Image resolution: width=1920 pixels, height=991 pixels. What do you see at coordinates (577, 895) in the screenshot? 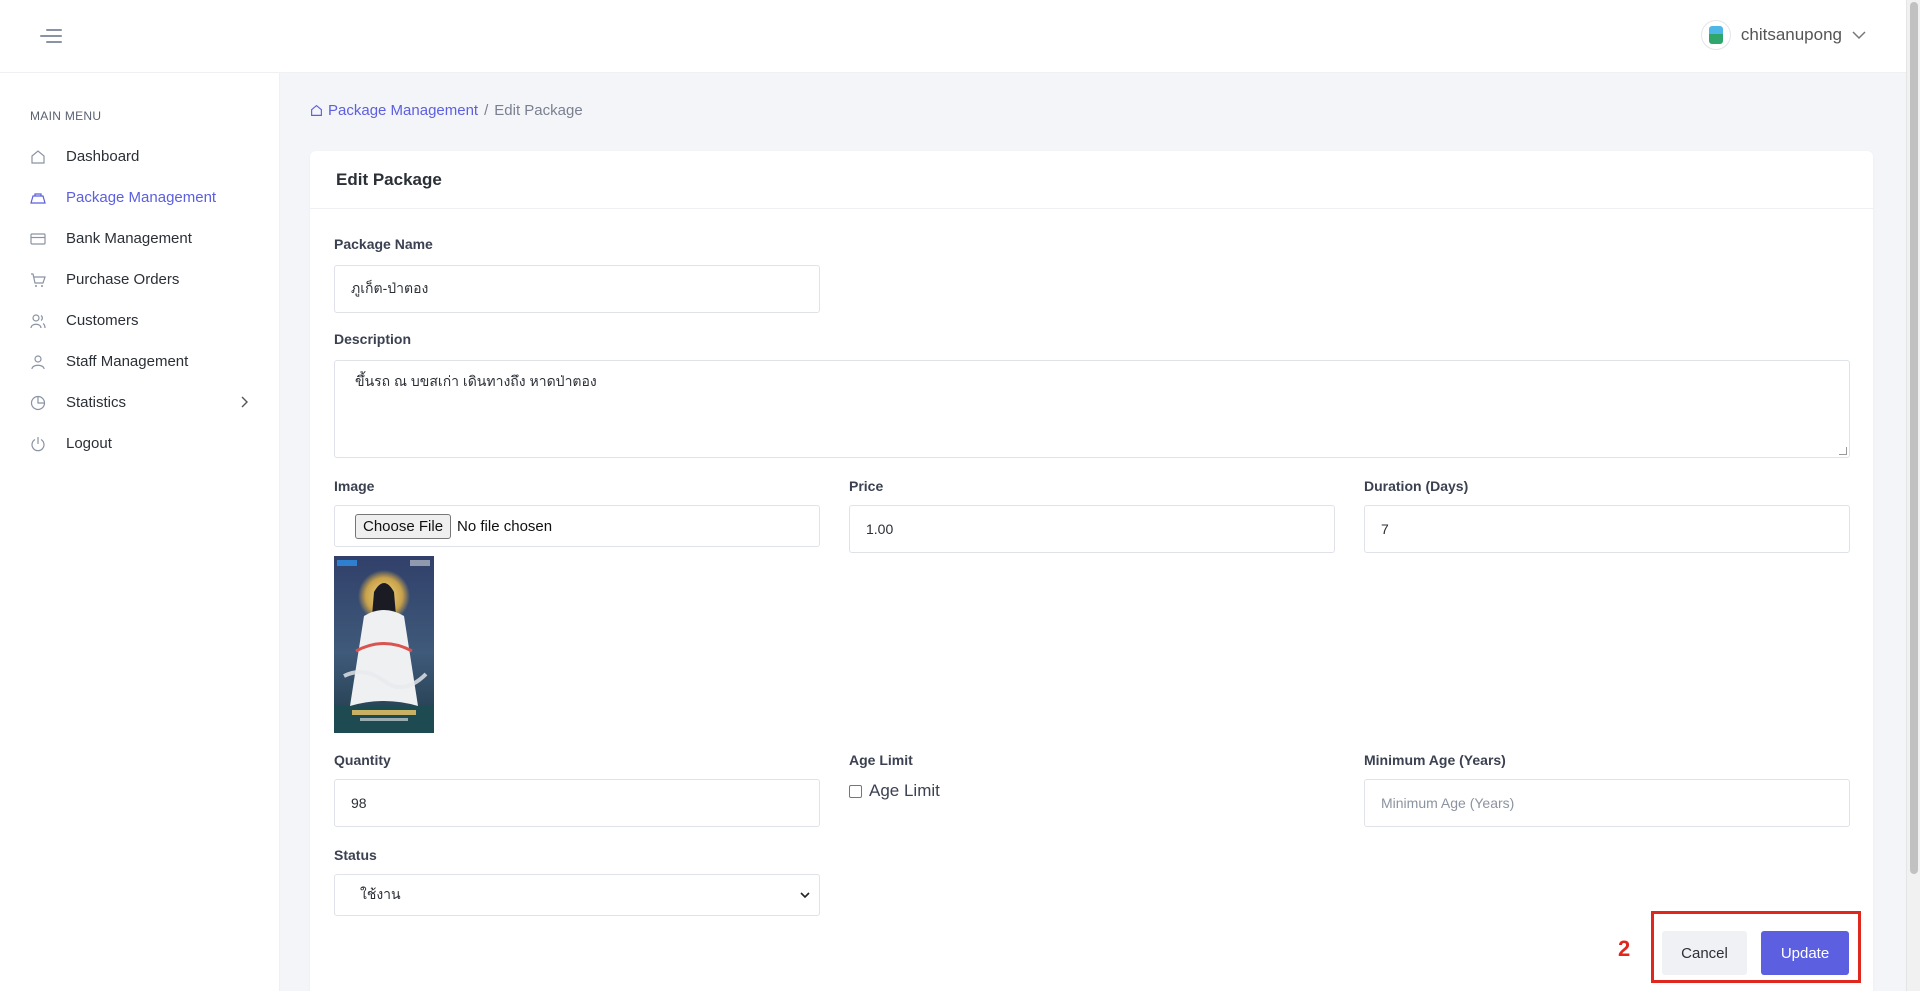
I see `status-select: ใช้งาน` at bounding box center [577, 895].